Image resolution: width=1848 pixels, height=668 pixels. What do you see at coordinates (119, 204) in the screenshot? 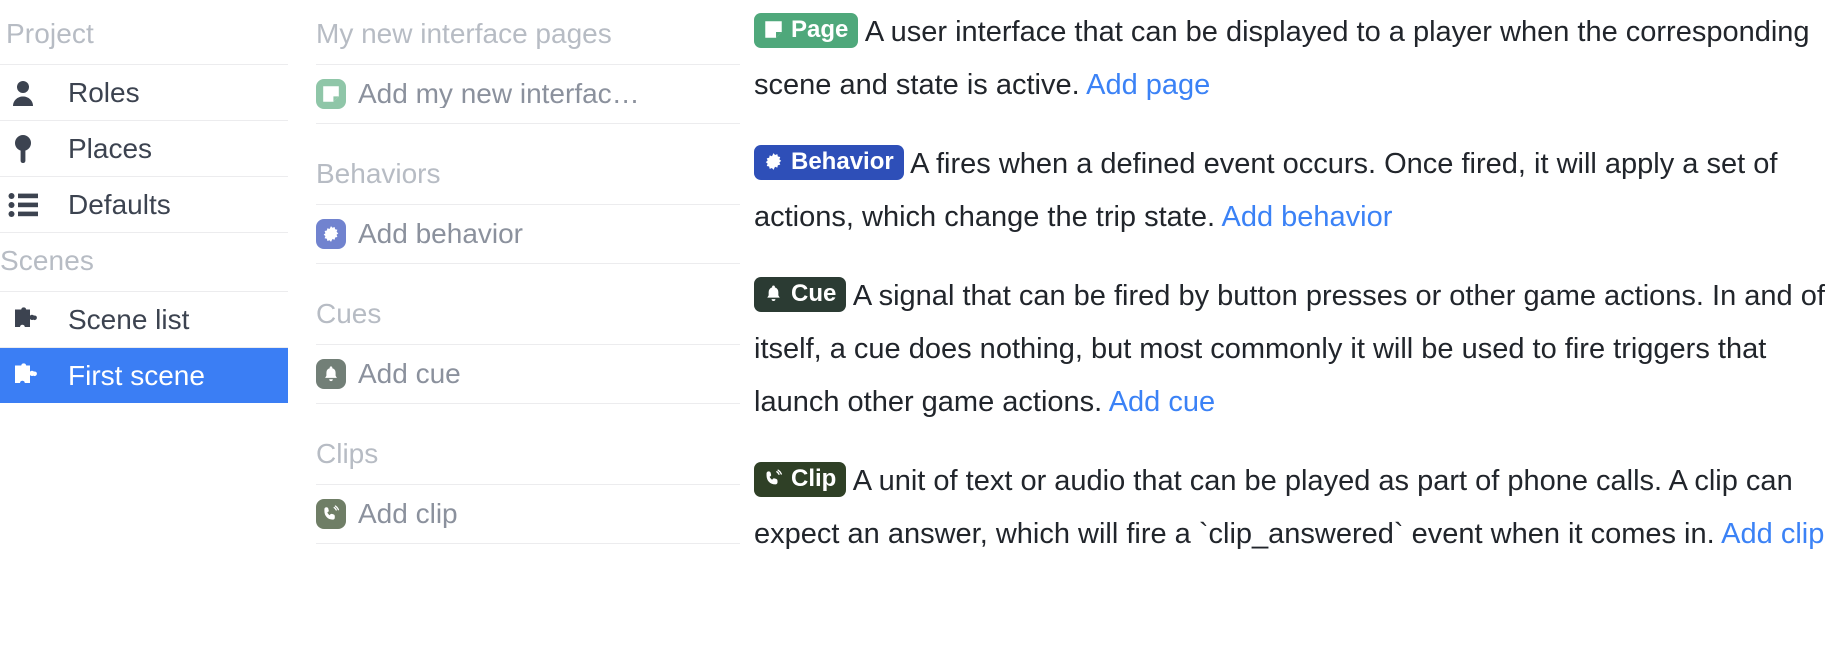
I see `sidebar-item-label: Defaults` at bounding box center [119, 204].